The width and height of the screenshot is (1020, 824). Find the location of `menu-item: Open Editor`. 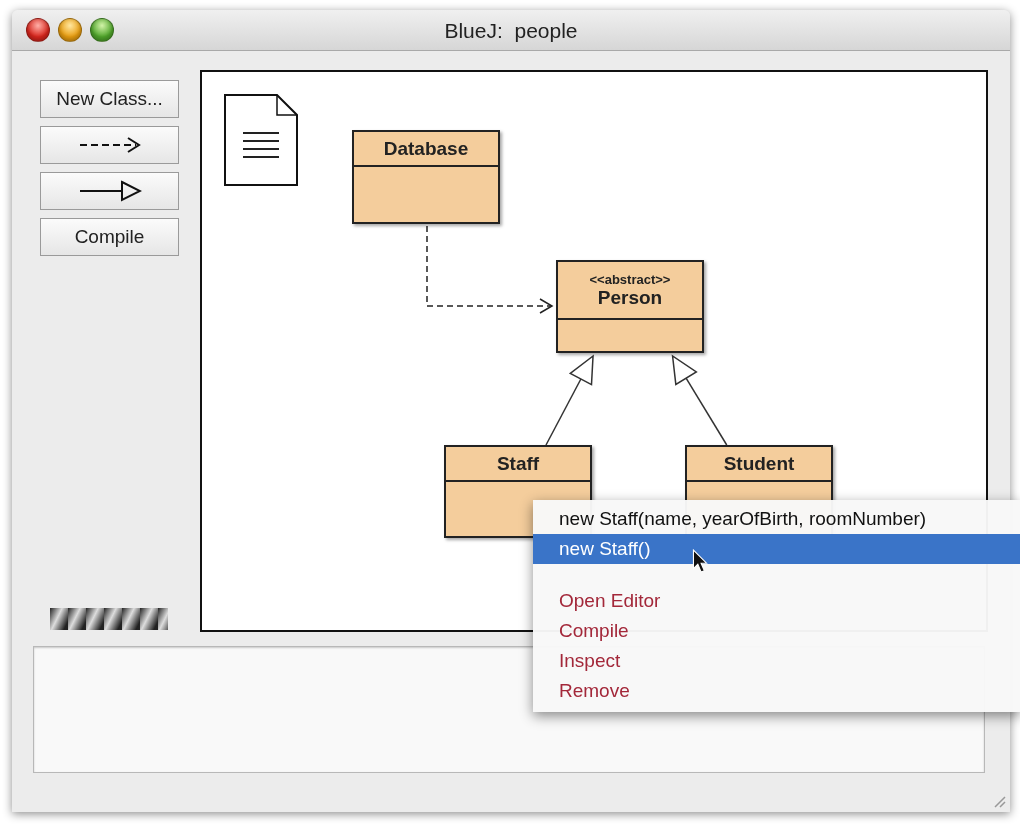

menu-item: Open Editor is located at coordinates (776, 601).